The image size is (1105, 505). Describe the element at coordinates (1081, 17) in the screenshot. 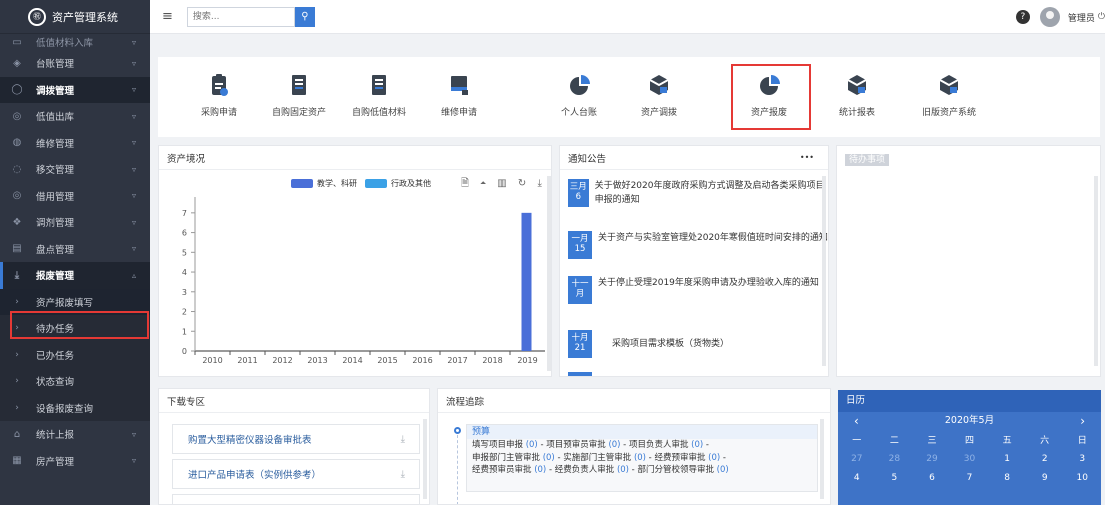

I see `user-name: 管理员` at that location.